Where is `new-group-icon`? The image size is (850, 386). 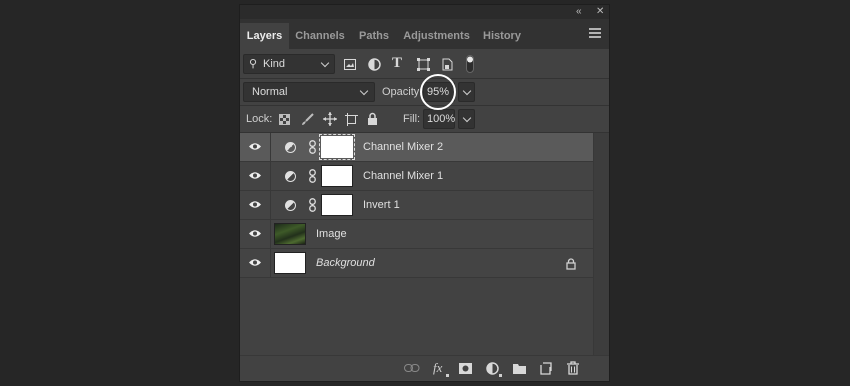 new-group-icon is located at coordinates (519, 368).